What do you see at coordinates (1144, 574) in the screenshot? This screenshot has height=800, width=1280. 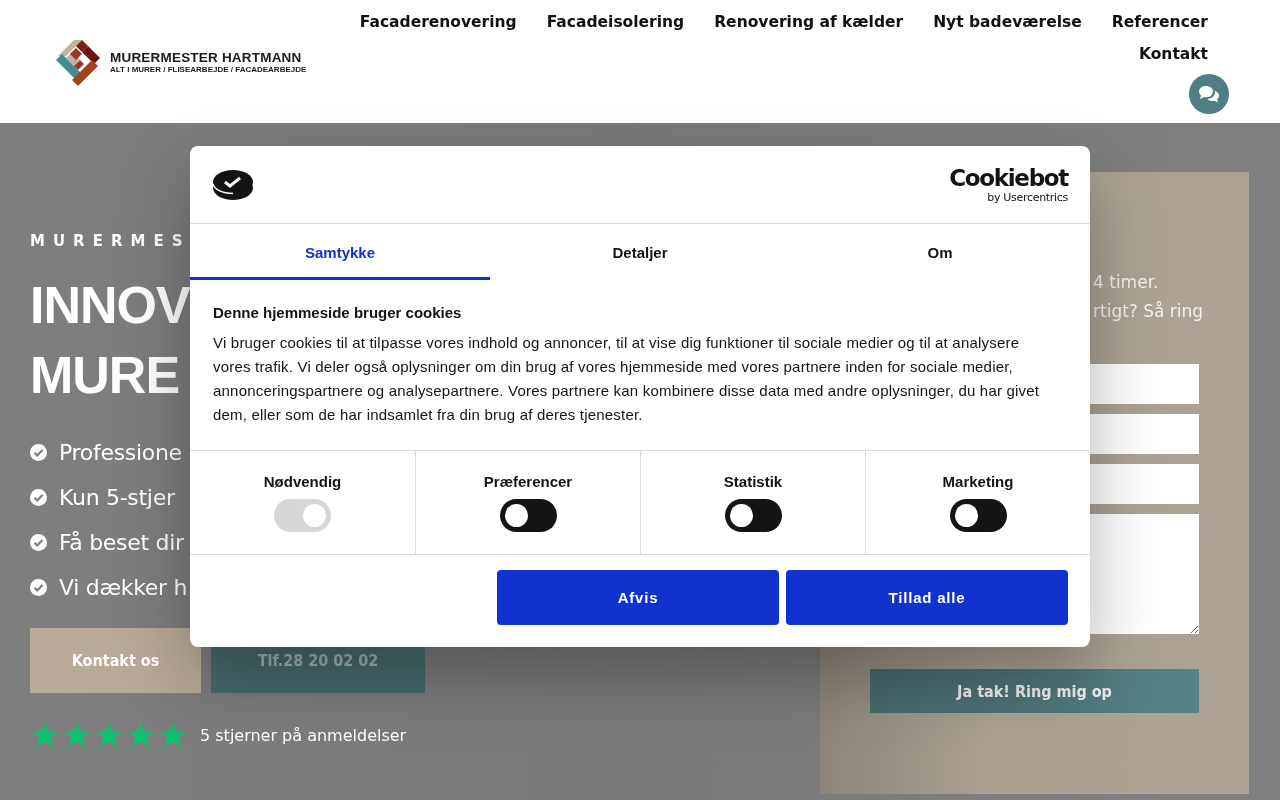 I see `message-field` at bounding box center [1144, 574].